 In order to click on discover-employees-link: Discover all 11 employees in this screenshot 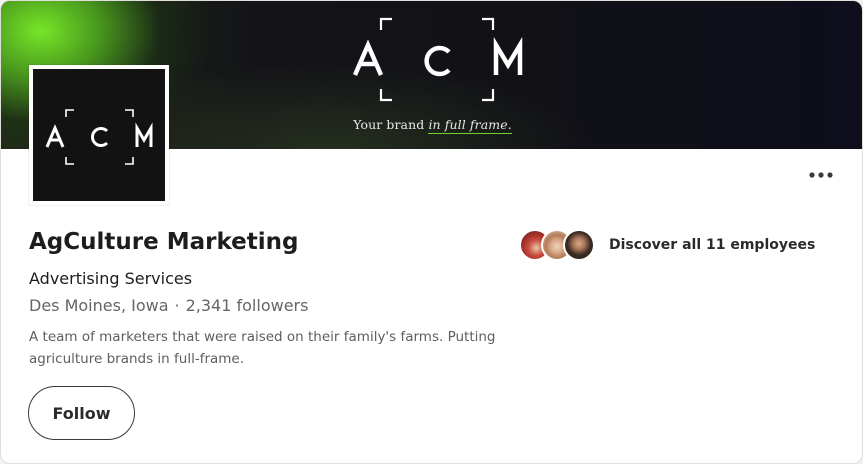, I will do `click(667, 245)`.